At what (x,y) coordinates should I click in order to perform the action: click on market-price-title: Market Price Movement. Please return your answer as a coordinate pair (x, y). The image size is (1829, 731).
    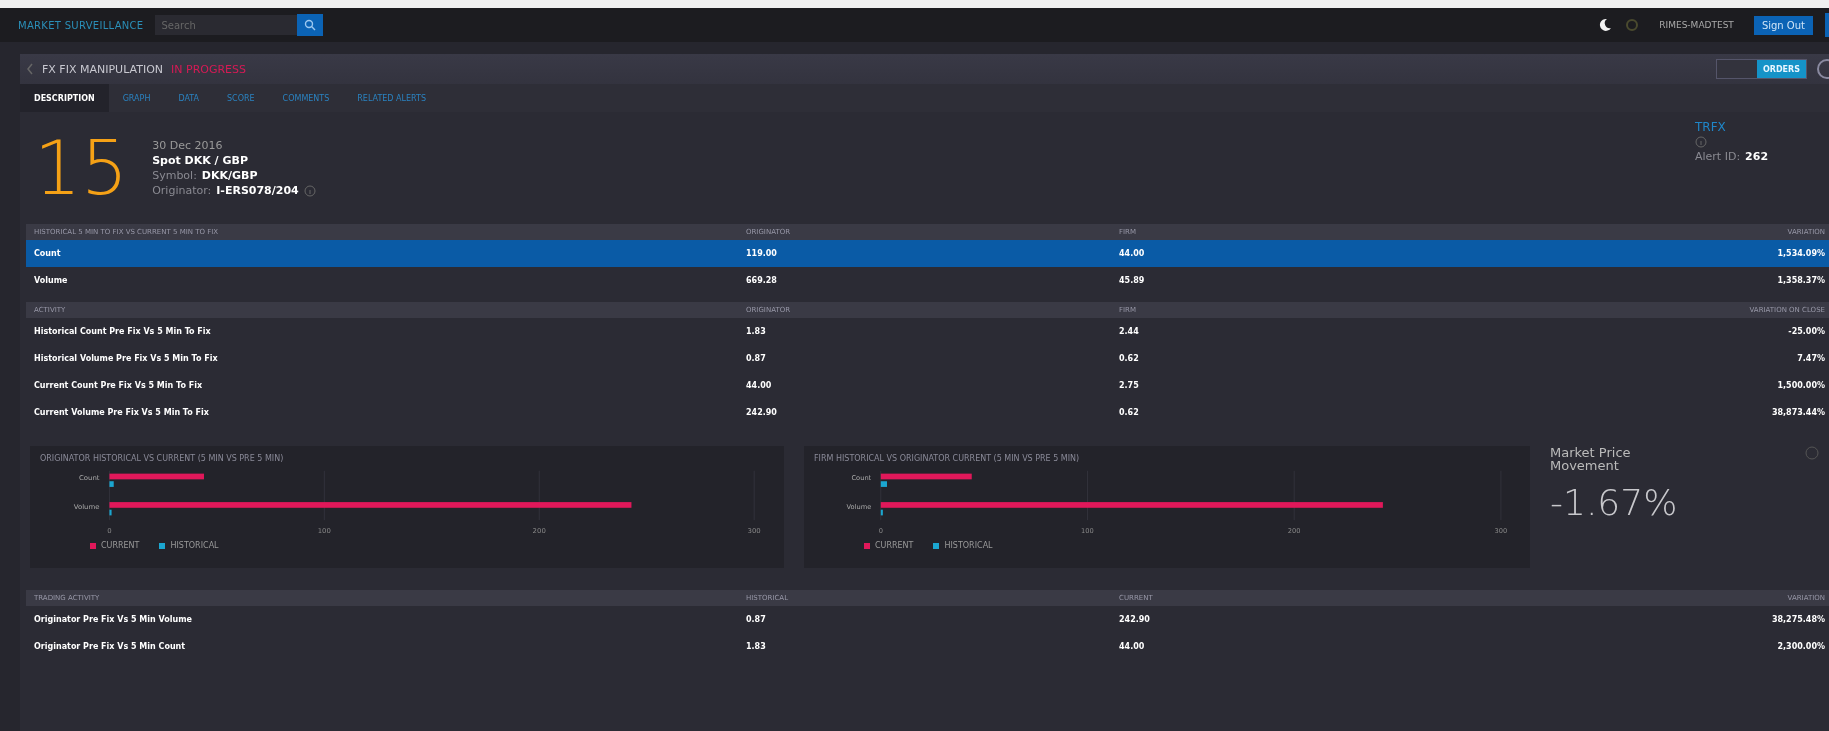
    Looking at the image, I should click on (1591, 459).